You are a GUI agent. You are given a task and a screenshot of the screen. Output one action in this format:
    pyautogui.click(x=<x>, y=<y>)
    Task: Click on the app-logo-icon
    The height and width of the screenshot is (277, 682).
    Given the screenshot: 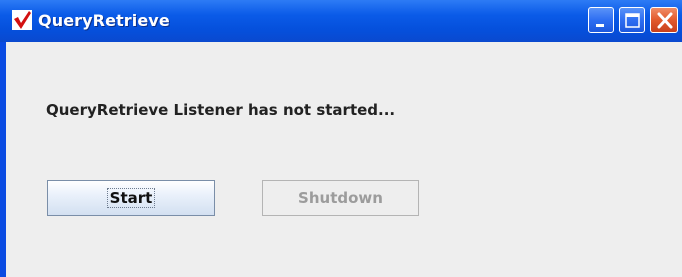 What is the action you would take?
    pyautogui.click(x=22, y=20)
    